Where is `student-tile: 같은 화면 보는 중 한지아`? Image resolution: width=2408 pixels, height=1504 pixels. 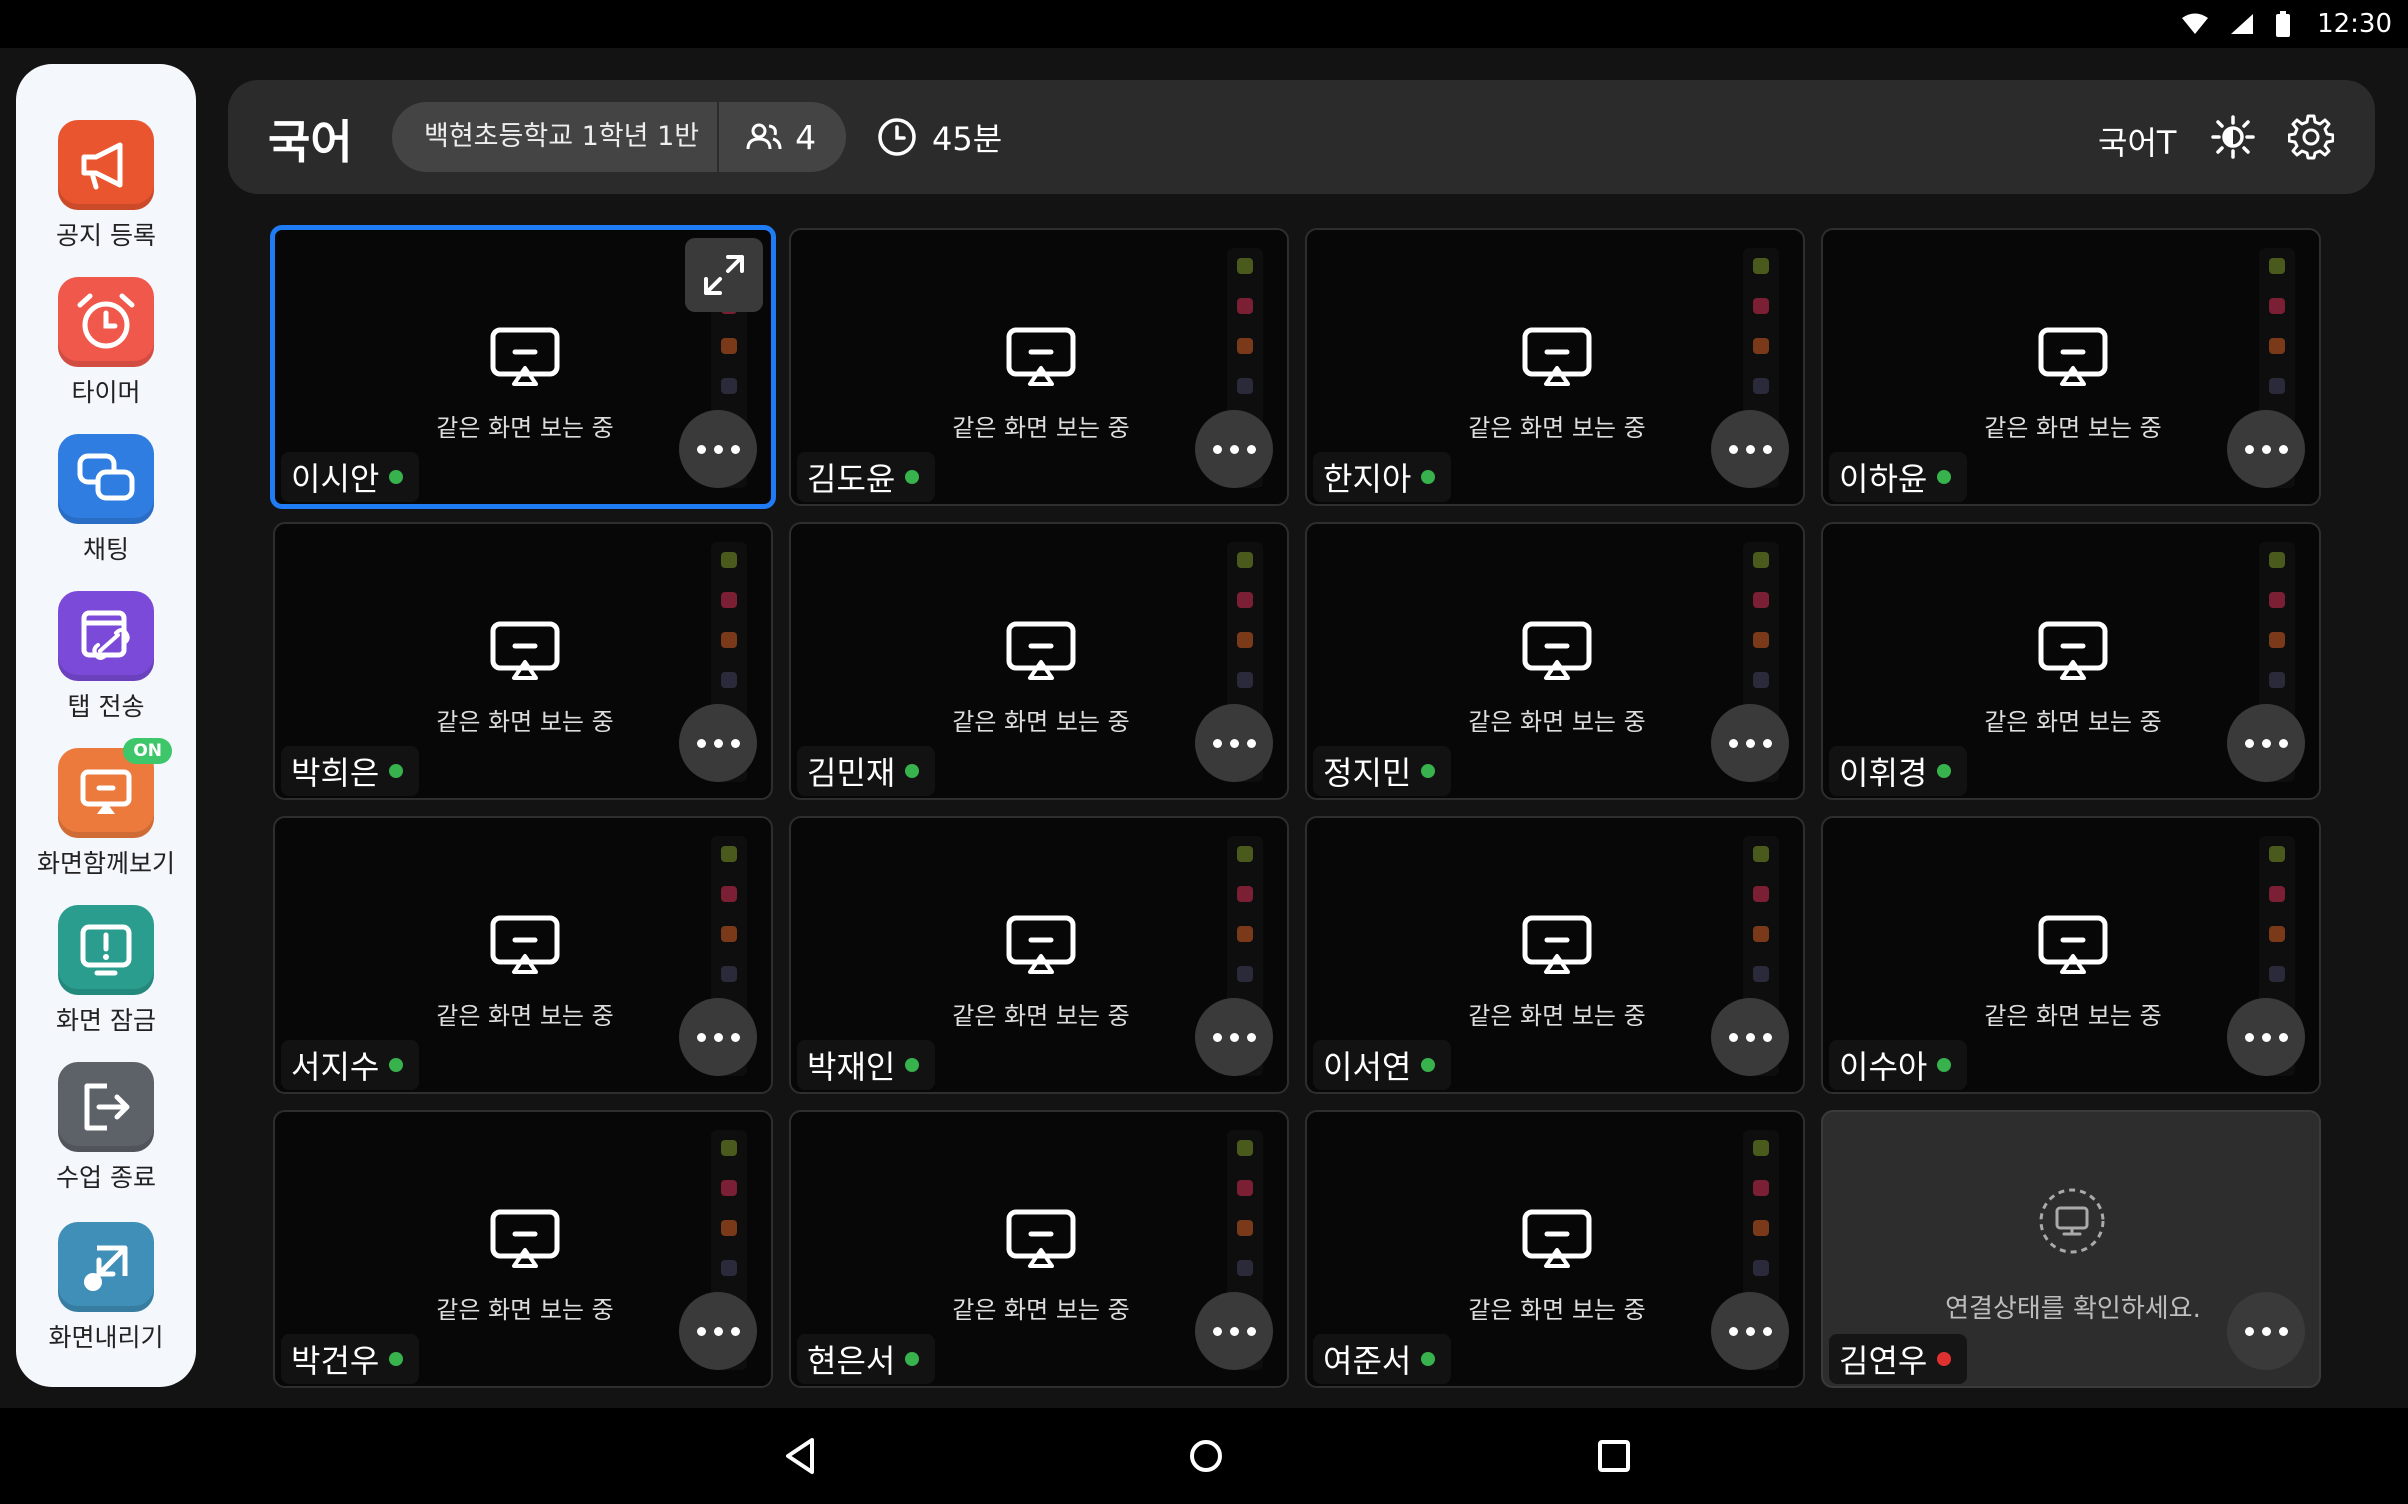 student-tile: 같은 화면 보는 중 한지아 is located at coordinates (1555, 367).